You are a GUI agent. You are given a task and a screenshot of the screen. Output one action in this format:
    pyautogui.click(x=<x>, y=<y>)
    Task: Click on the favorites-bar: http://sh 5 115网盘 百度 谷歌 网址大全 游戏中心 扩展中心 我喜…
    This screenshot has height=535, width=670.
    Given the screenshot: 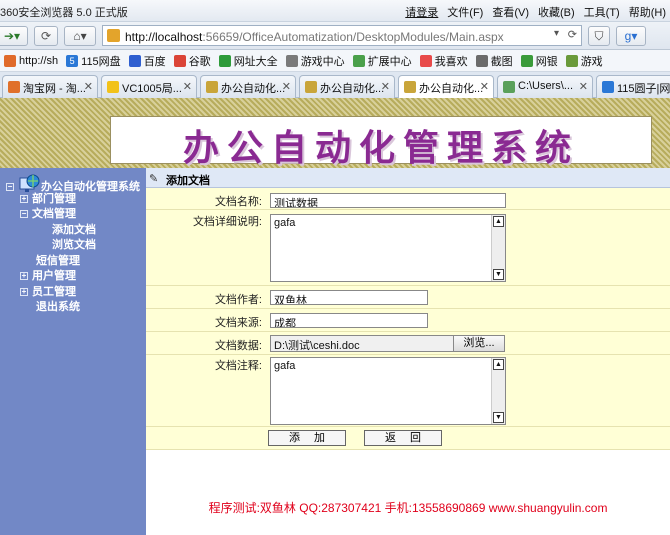 What is the action you would take?
    pyautogui.click(x=335, y=61)
    